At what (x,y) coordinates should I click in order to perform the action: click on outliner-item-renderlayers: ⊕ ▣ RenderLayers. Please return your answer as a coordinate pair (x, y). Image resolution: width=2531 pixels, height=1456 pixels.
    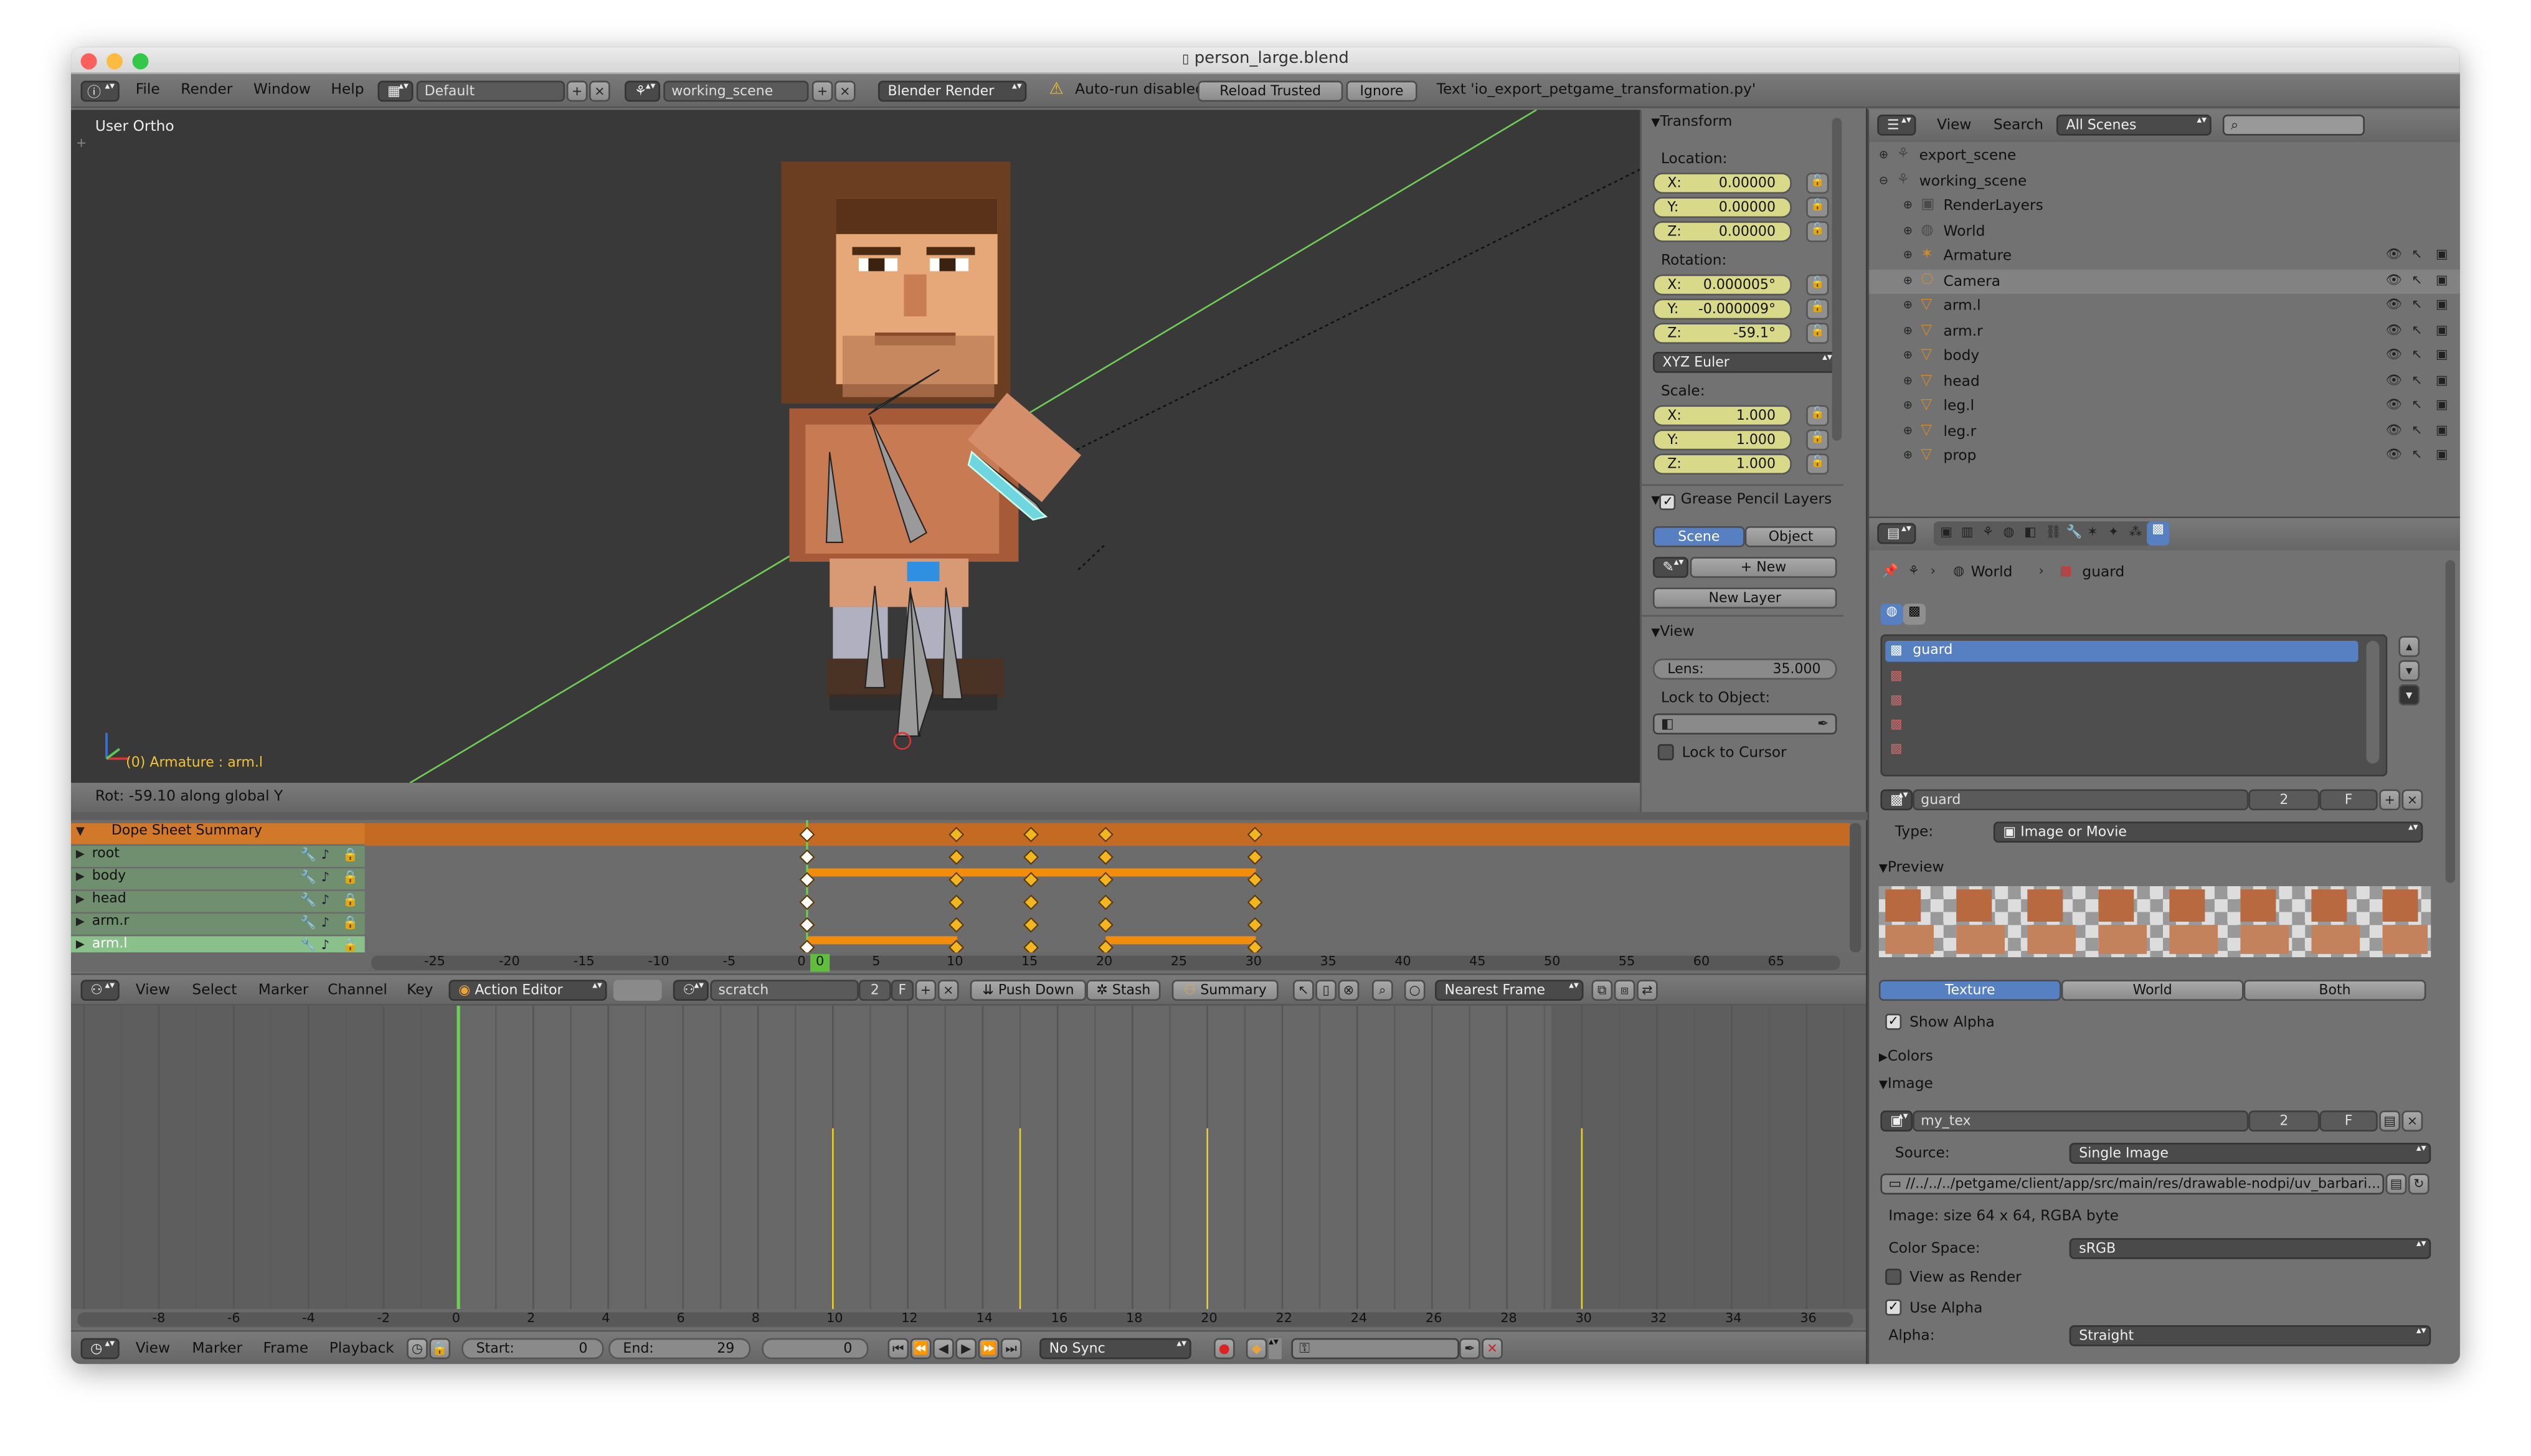
    Looking at the image, I should click on (2164, 206).